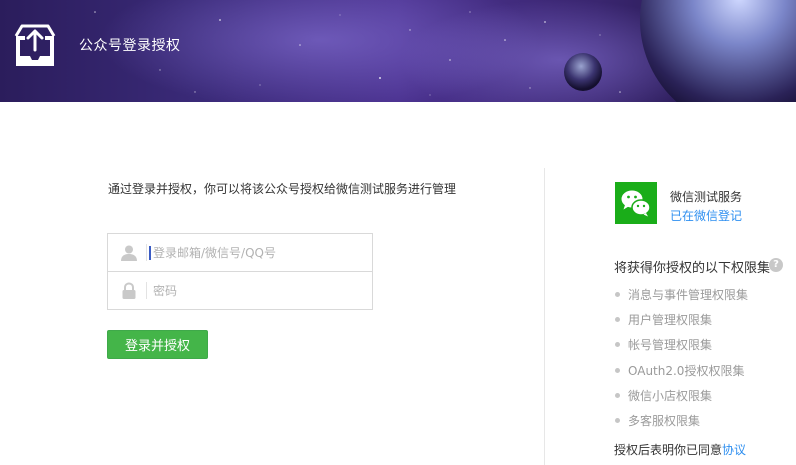 The image size is (796, 465). Describe the element at coordinates (706, 197) in the screenshot. I see `service-name: 微信测试服务` at that location.